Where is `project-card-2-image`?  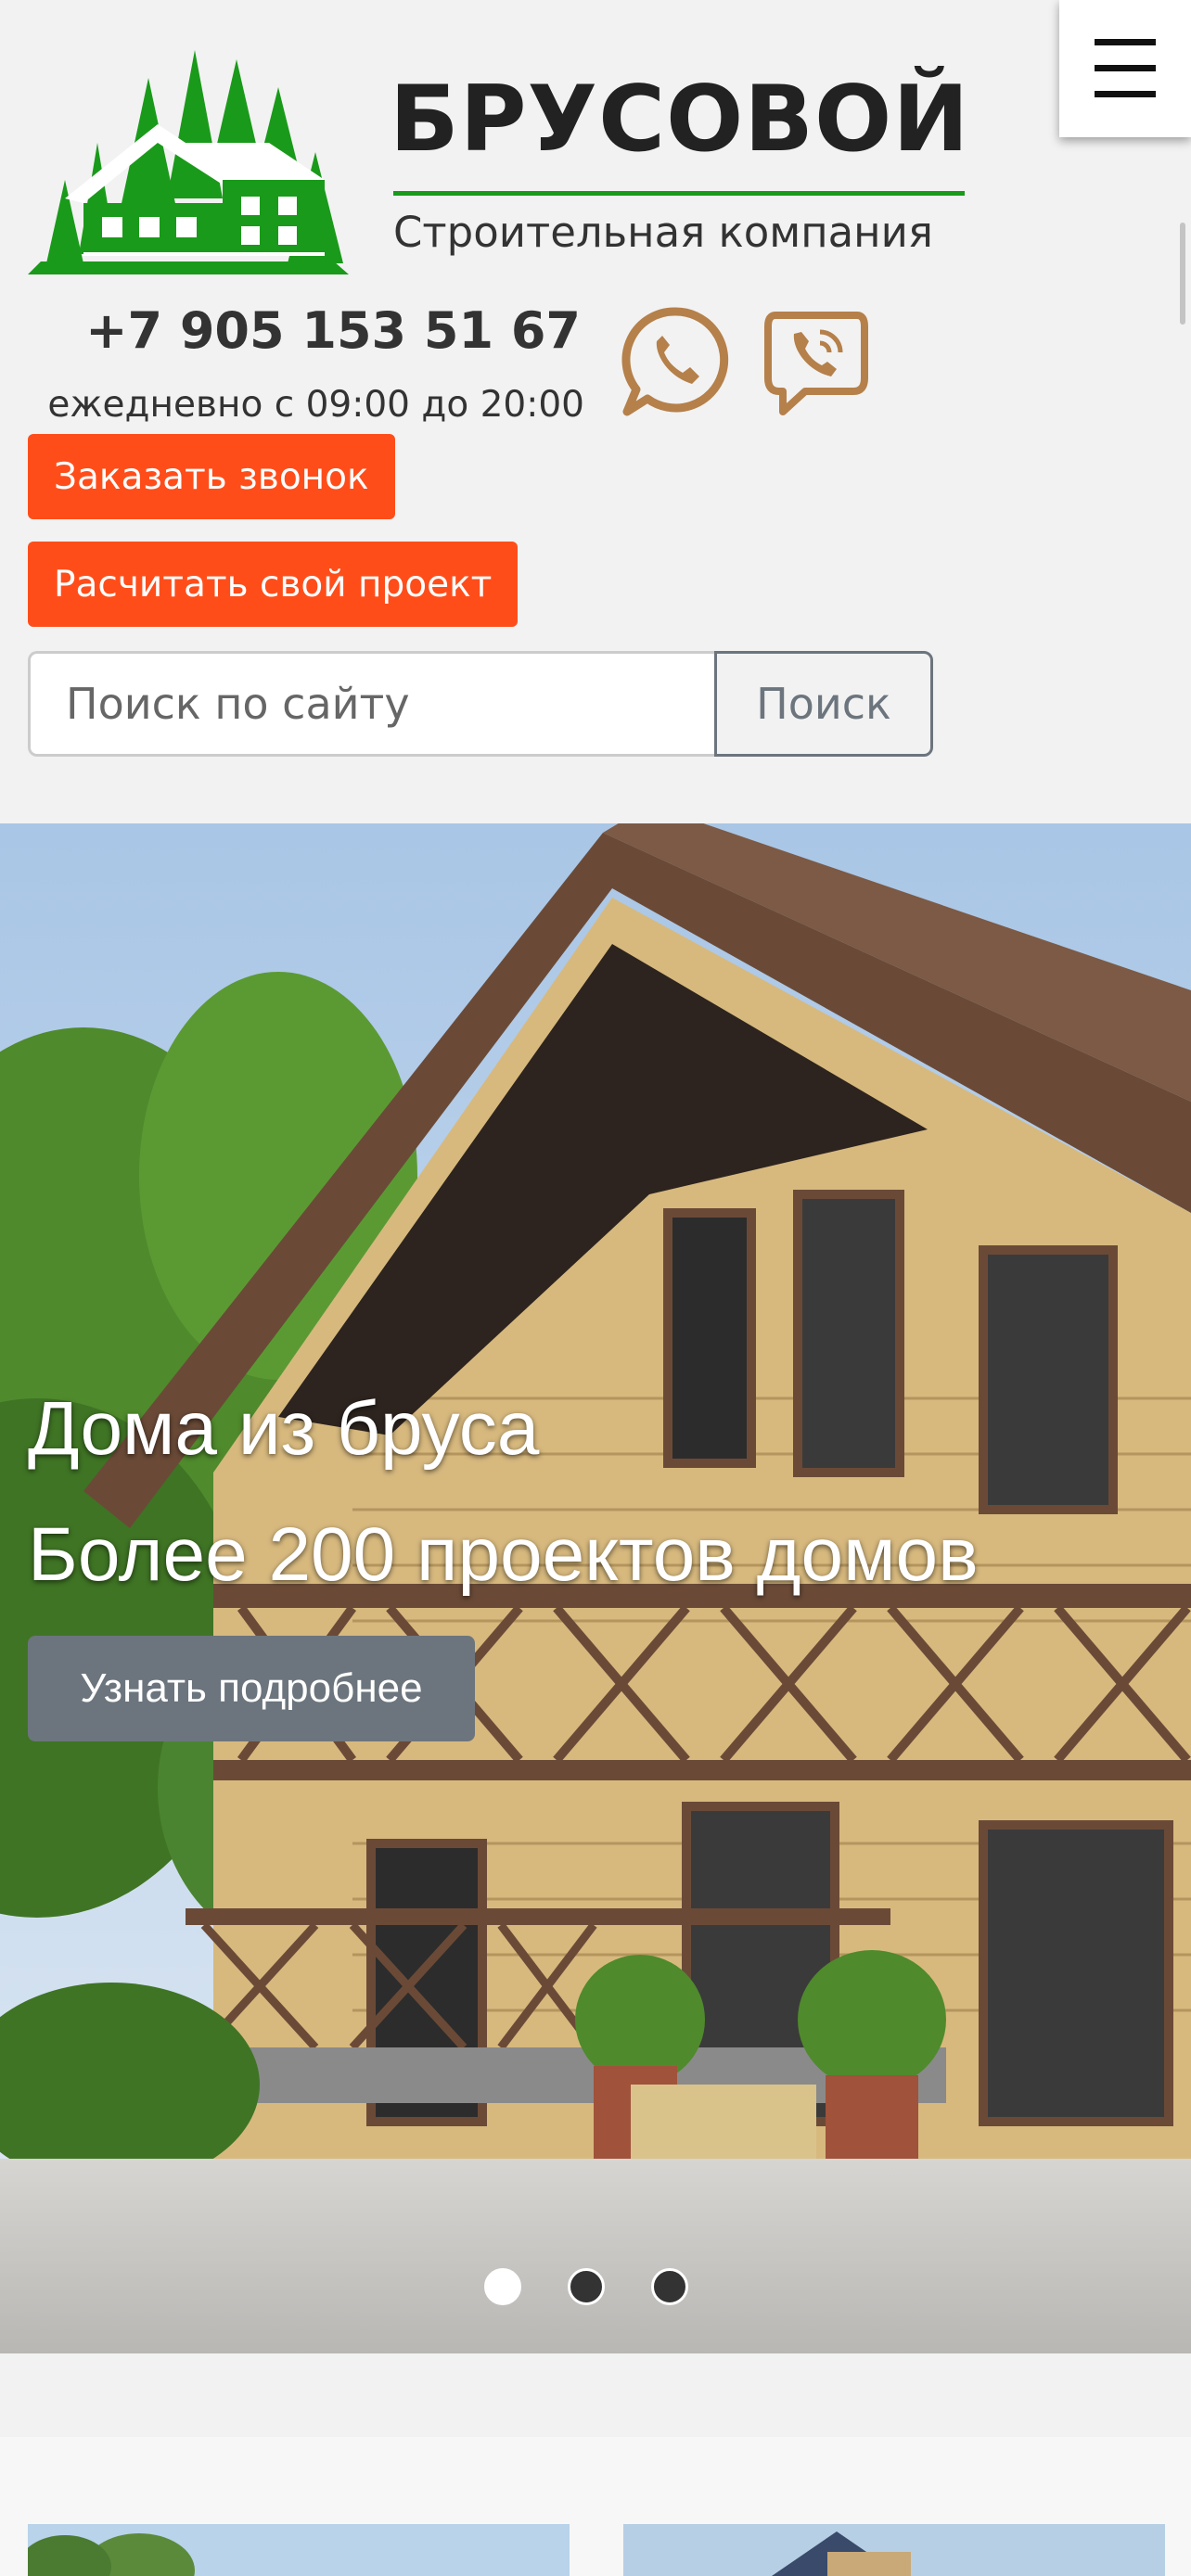
project-card-2-image is located at coordinates (894, 2550).